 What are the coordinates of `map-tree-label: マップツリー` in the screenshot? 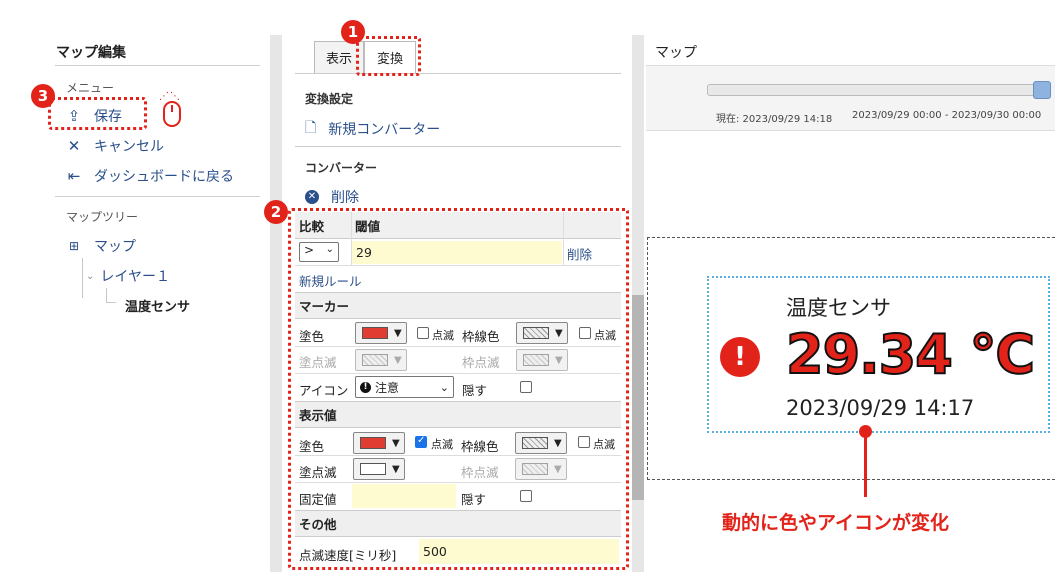 It's located at (102, 217).